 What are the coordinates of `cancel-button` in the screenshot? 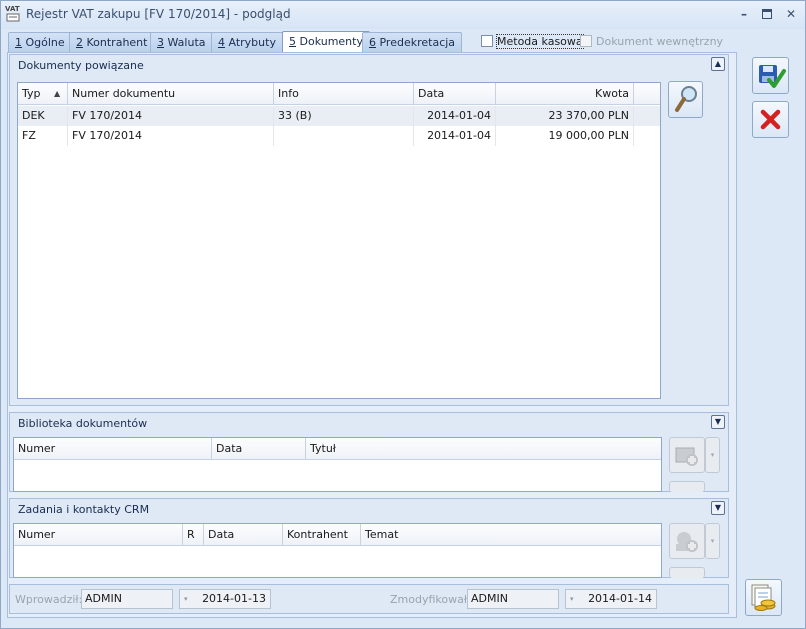 It's located at (770, 119).